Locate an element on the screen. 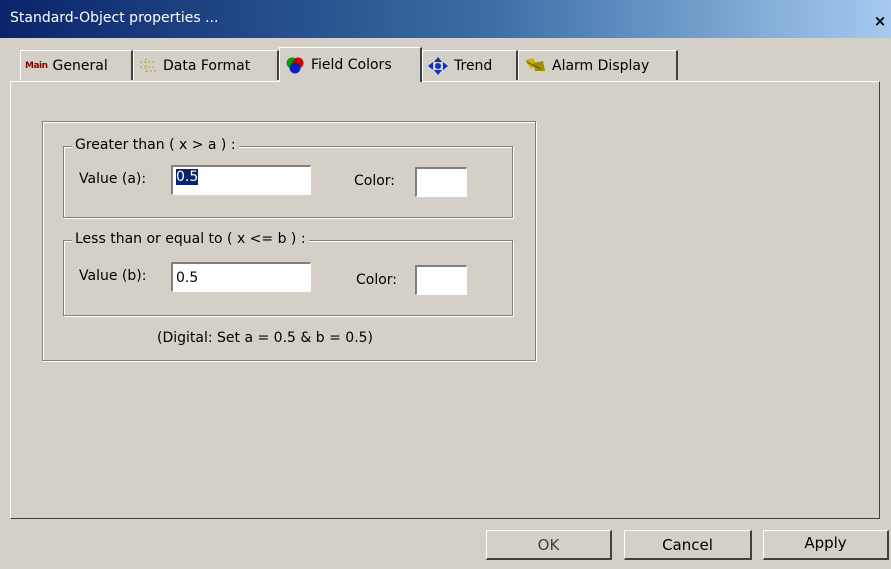 The width and height of the screenshot is (891, 569). tab-alarm-display: Alarm Display is located at coordinates (598, 65).